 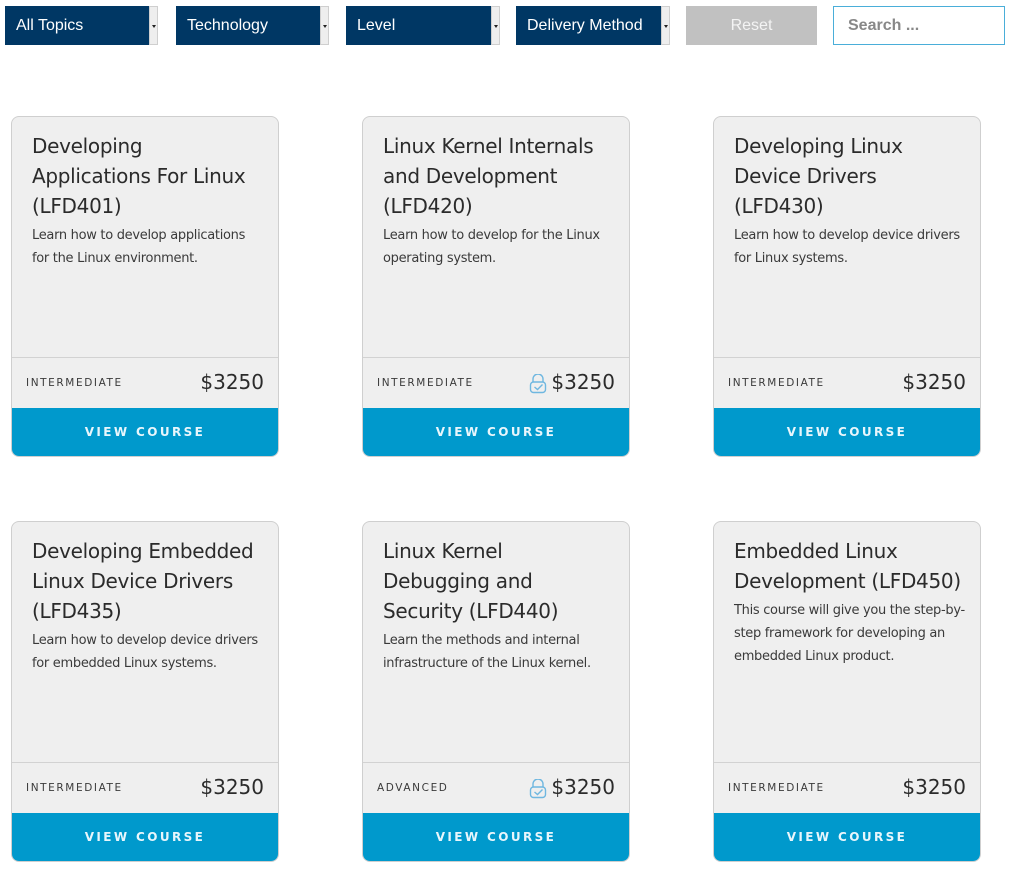 What do you see at coordinates (376, 25) in the screenshot?
I see `level-select-value: Level` at bounding box center [376, 25].